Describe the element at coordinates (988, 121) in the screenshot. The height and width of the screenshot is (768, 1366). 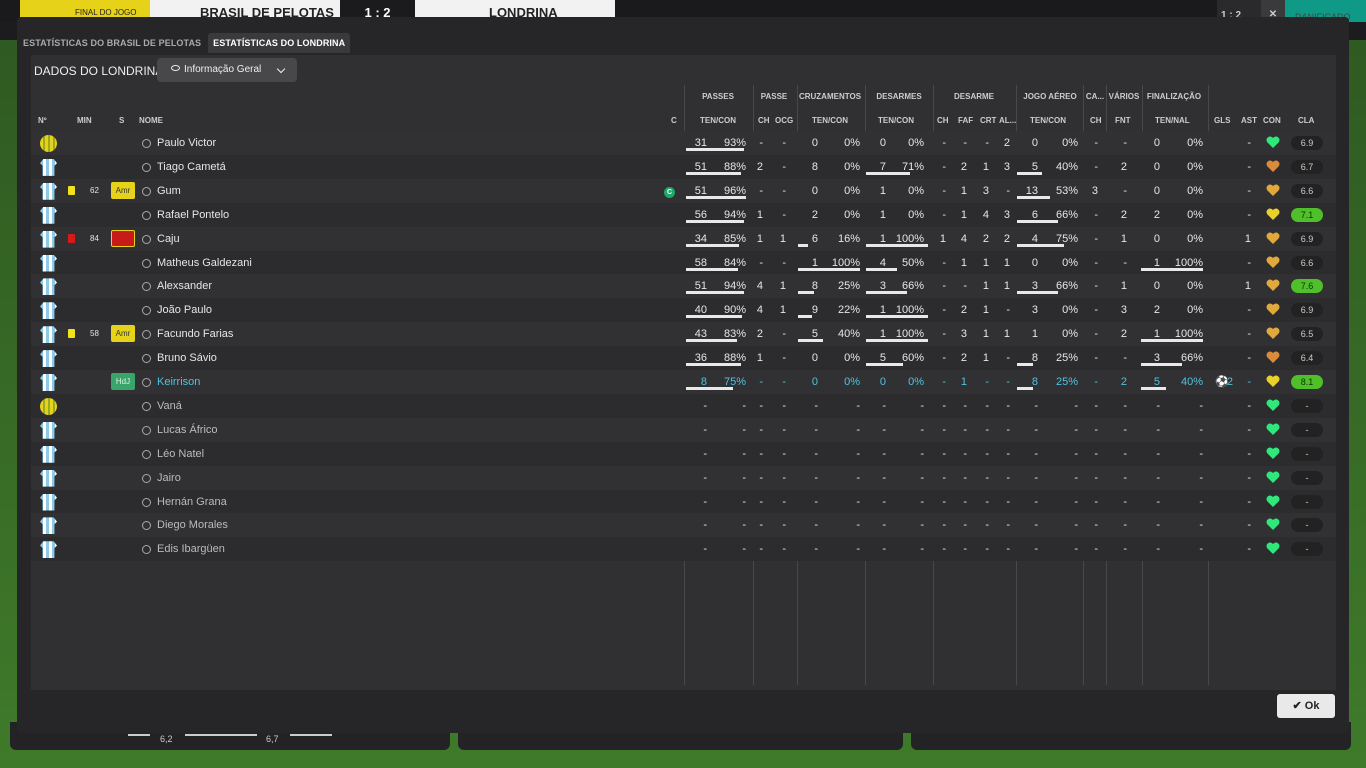
I see `column-header-des-crt: CRT` at that location.